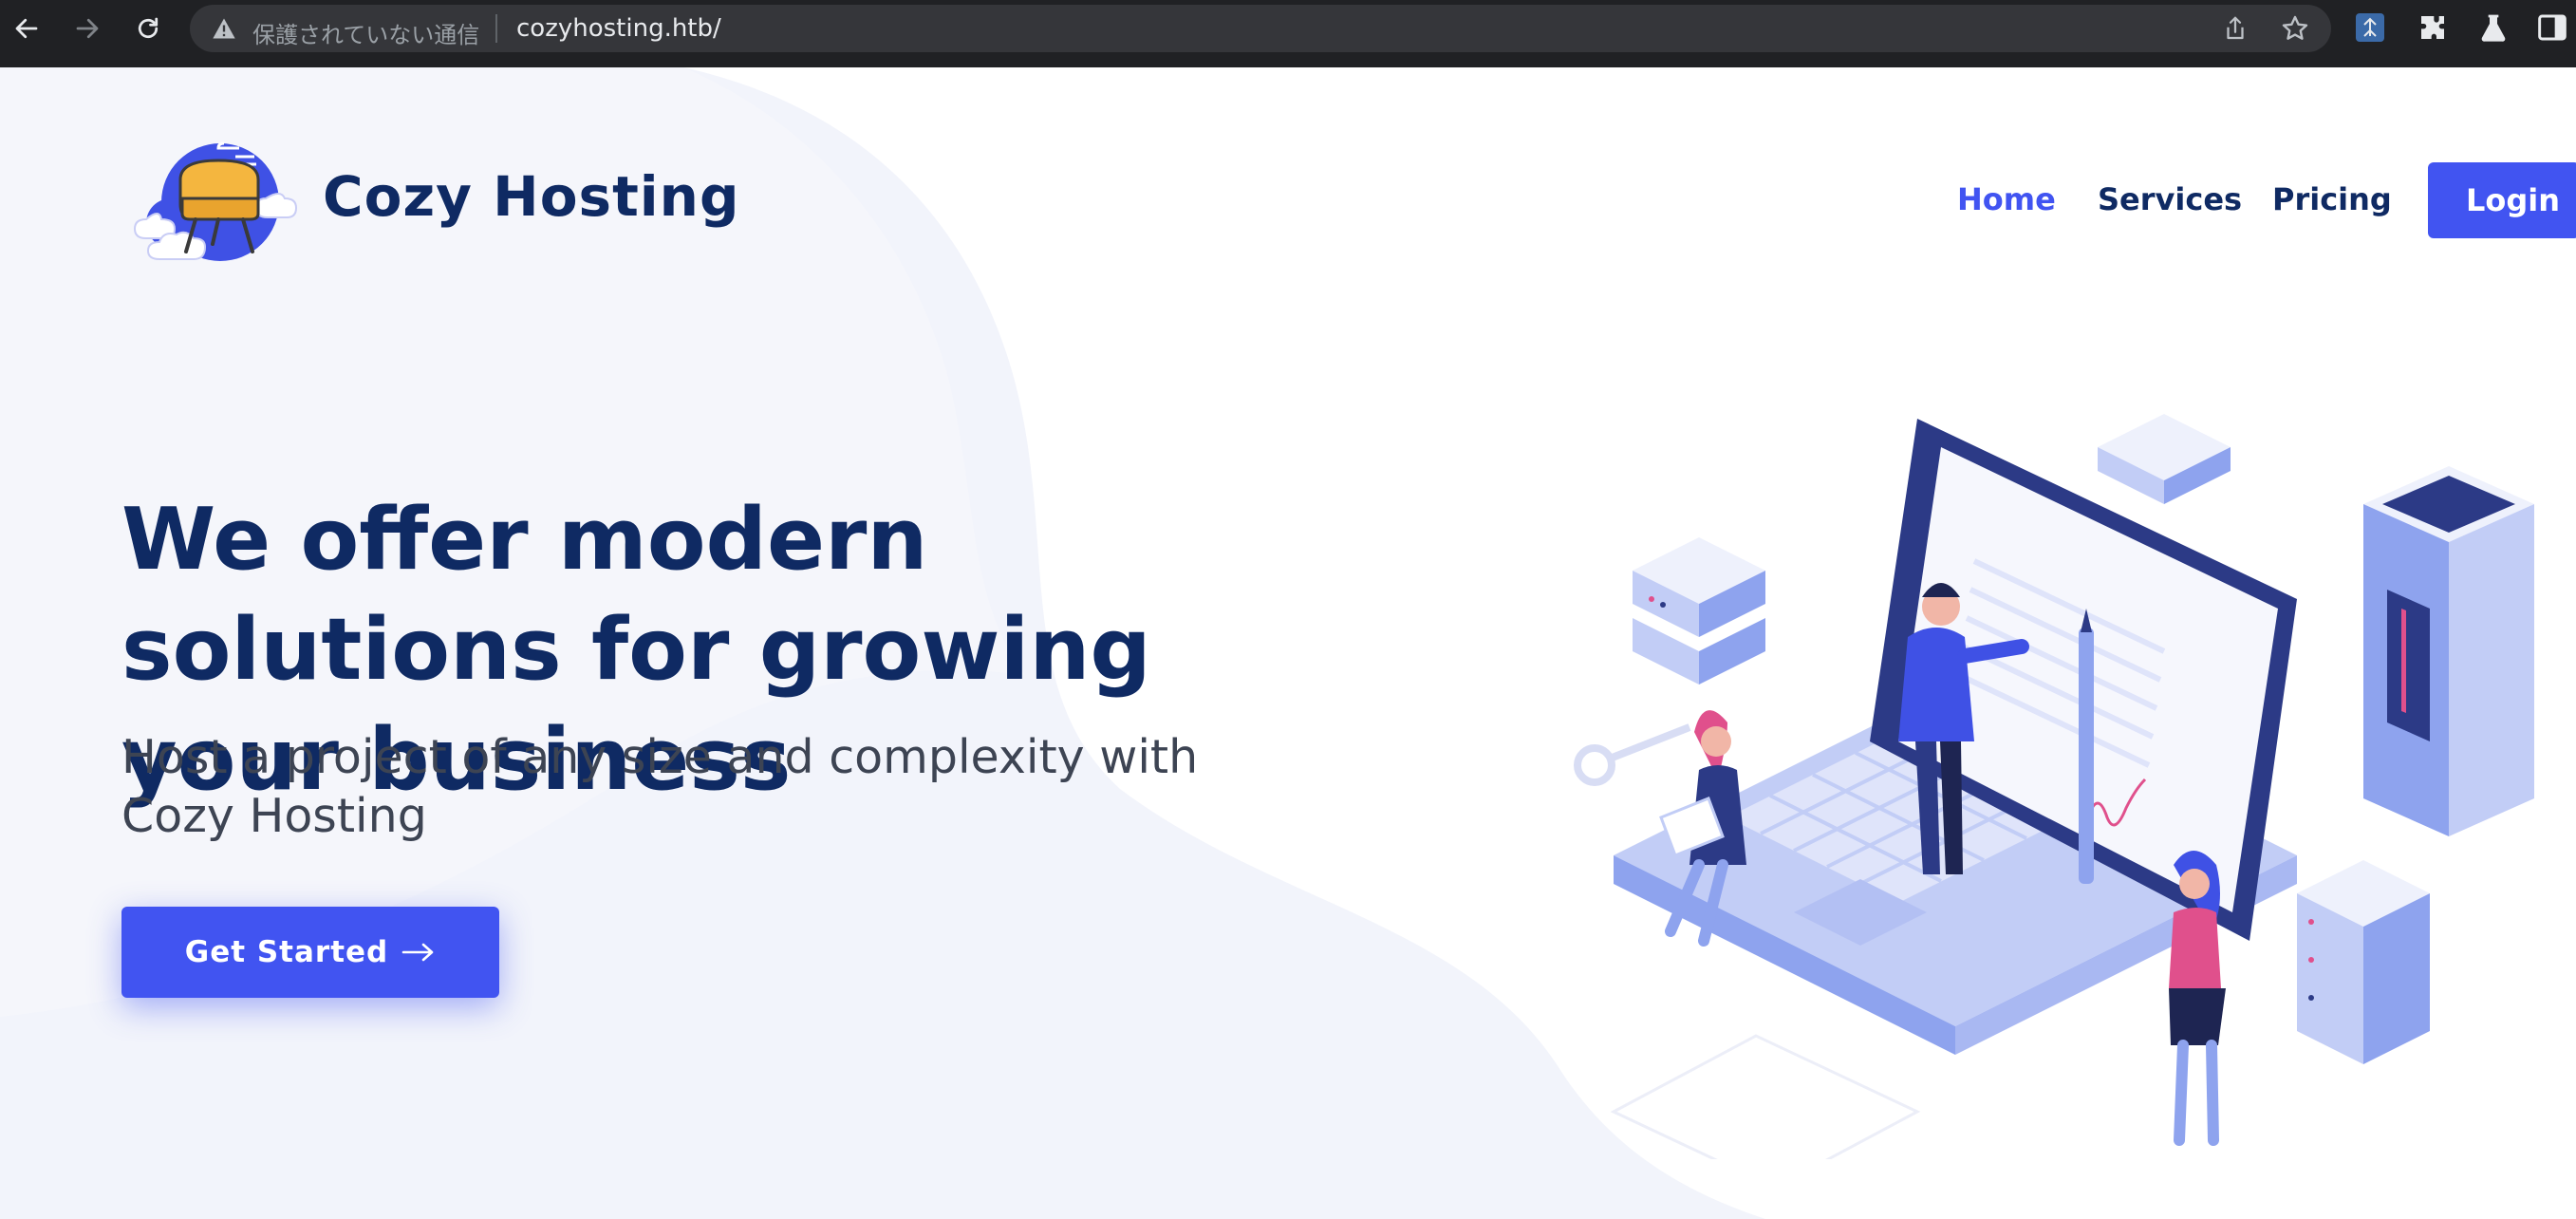  Describe the element at coordinates (286, 952) in the screenshot. I see `get-started-label: Get Started` at that location.